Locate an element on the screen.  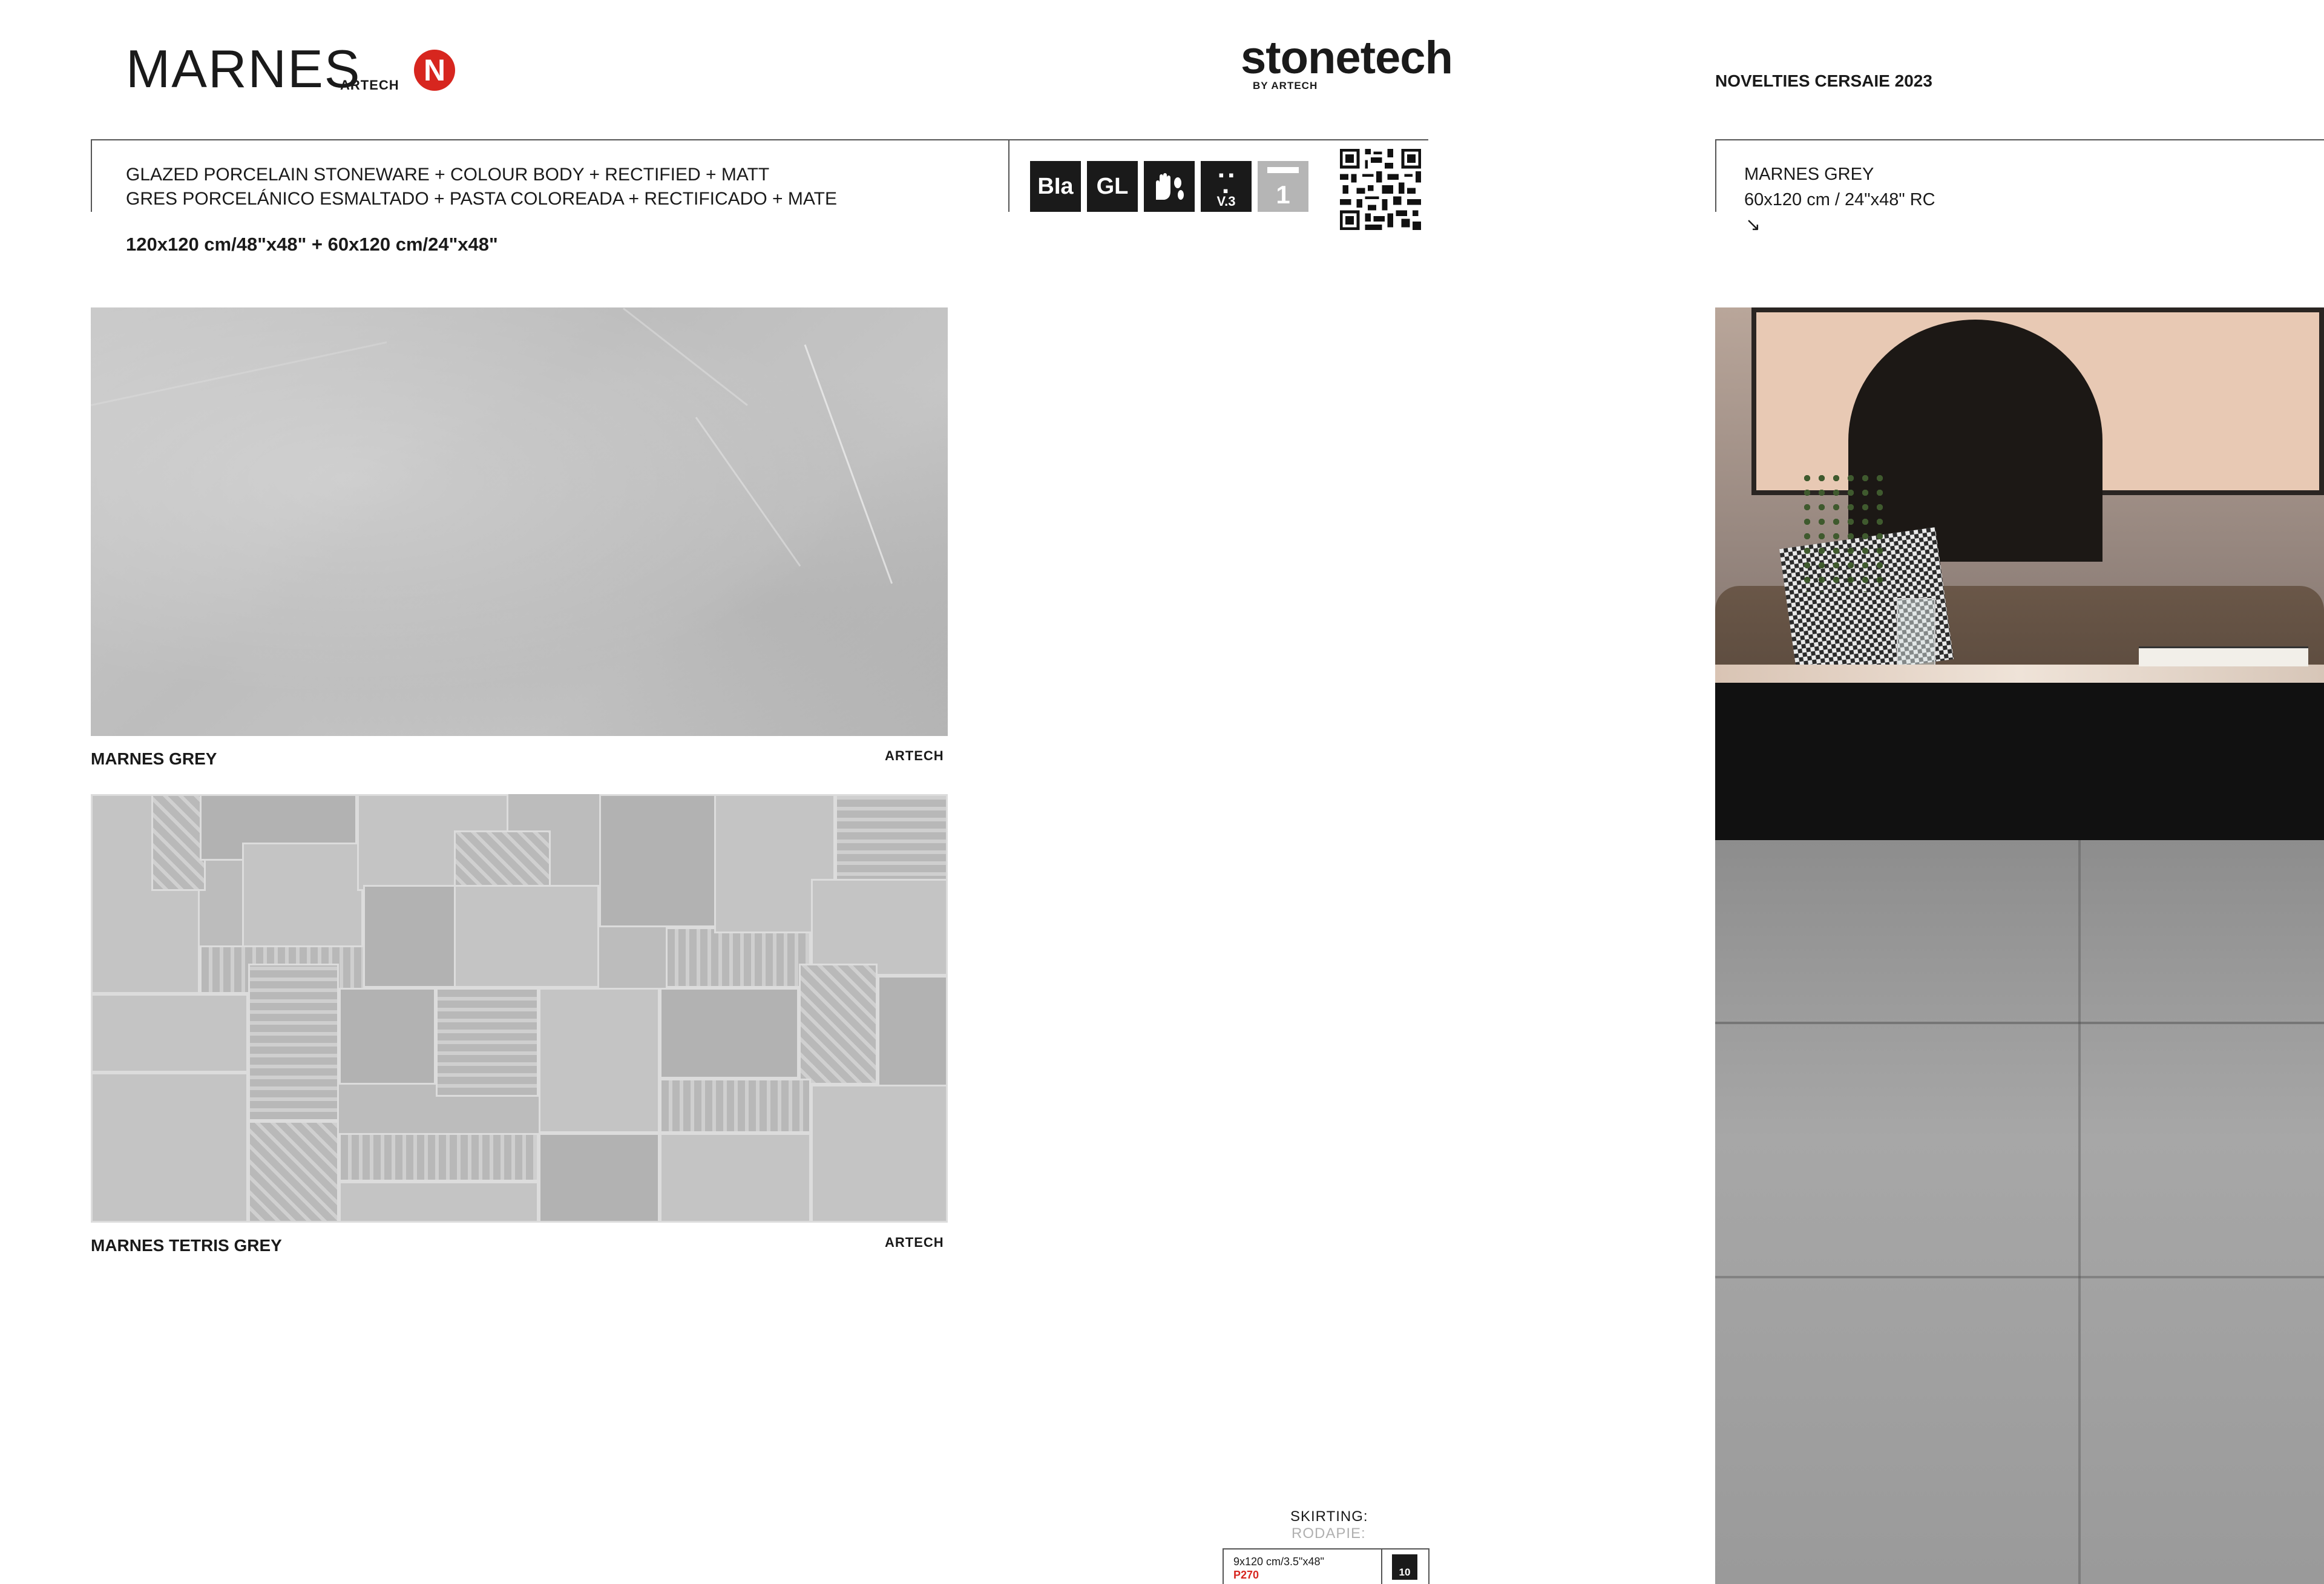
size-line: 120x120 cm/48"x48" + 60x120 cm/24"x48" is located at coordinates (312, 244).